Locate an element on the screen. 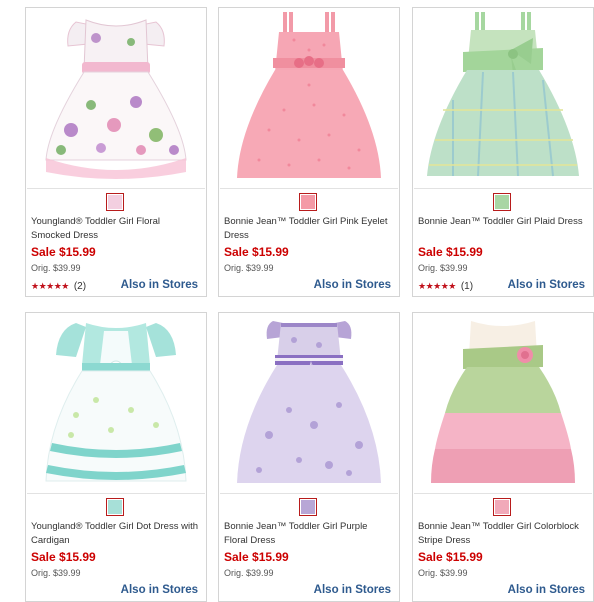  dot-dress-cardigan-icon is located at coordinates (116, 402).